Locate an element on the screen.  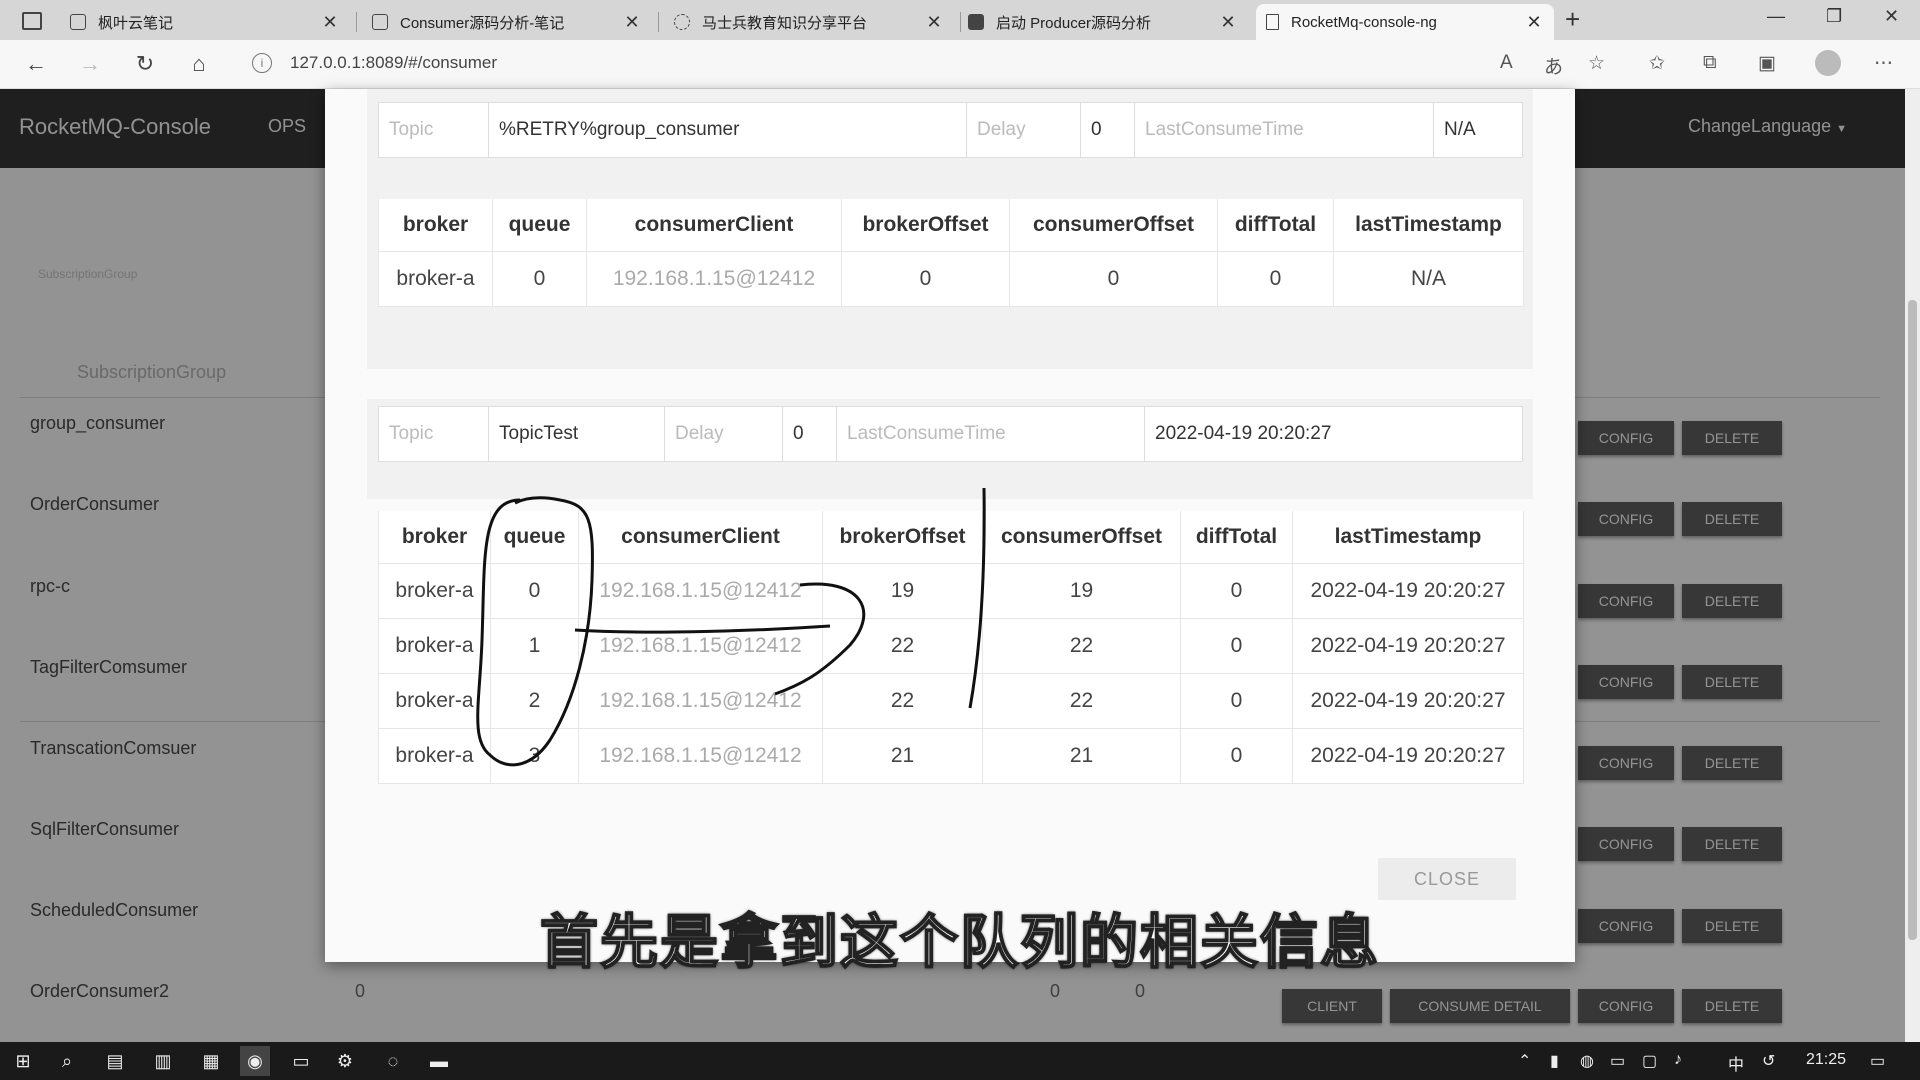
restore-icon: ❐ is located at coordinates (1834, 16).